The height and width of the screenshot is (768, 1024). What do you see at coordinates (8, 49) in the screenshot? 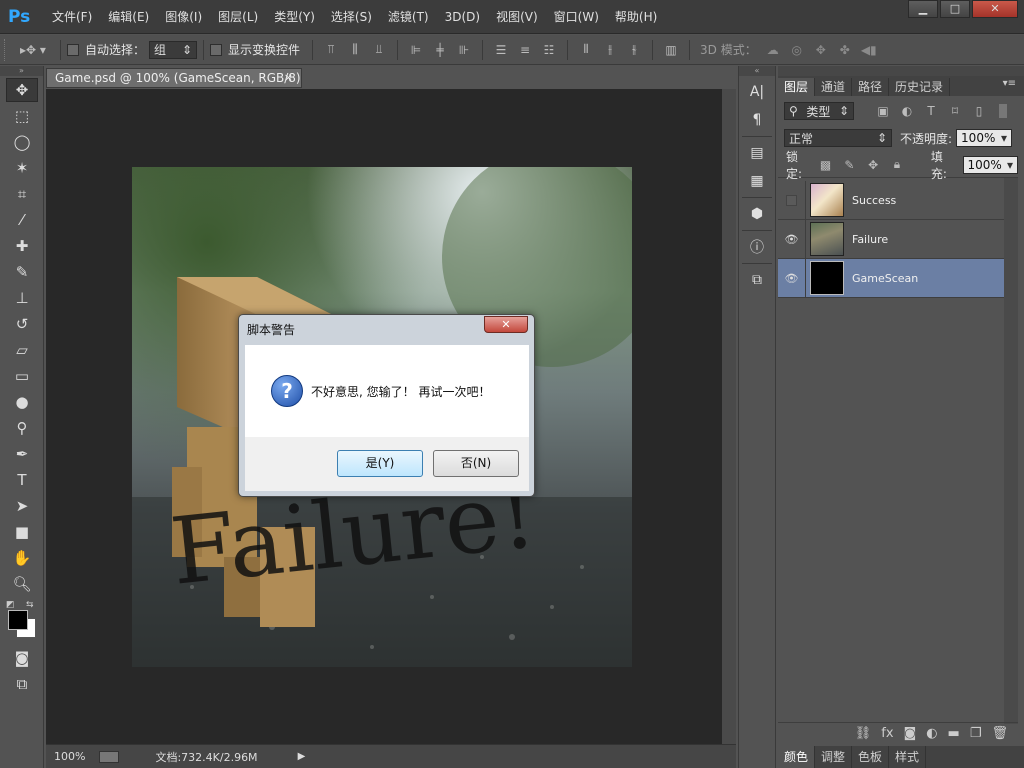
I see `options-grip` at bounding box center [8, 49].